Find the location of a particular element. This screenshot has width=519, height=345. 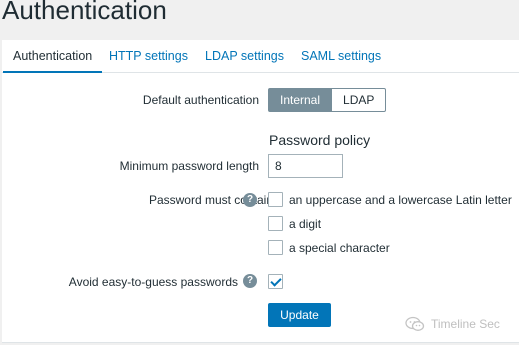

check-avoid-easy-passwords is located at coordinates (275, 281).